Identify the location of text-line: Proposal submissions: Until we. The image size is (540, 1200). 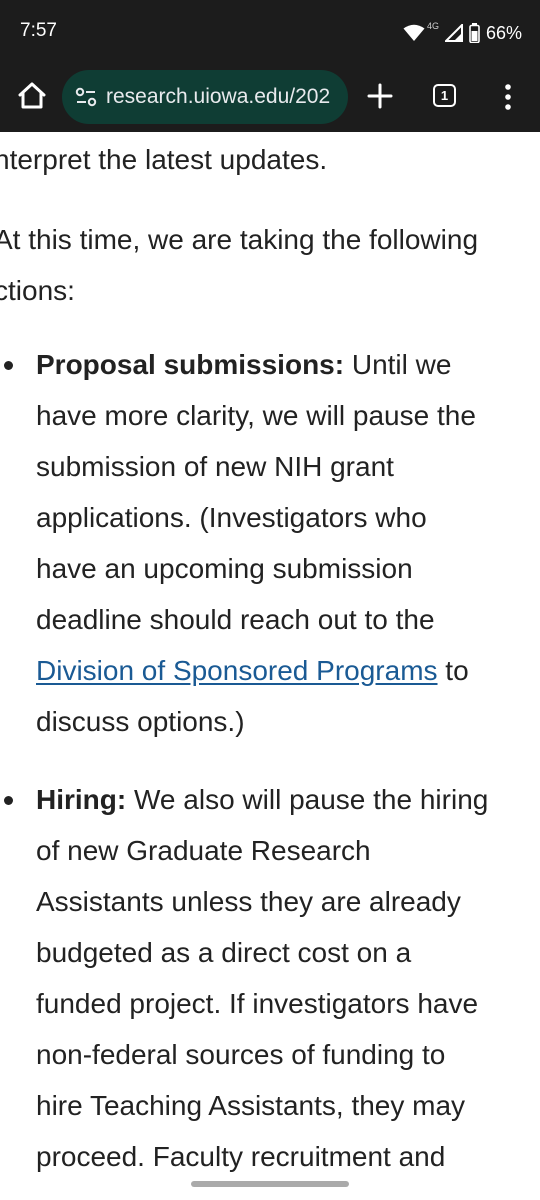
(281, 364).